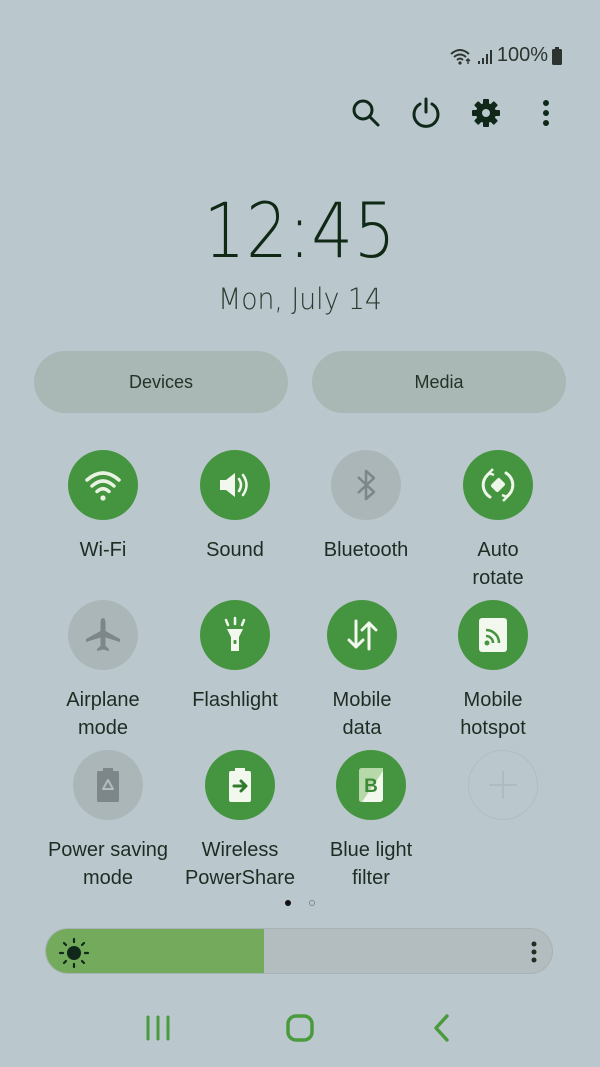  Describe the element at coordinates (498, 521) in the screenshot. I see `tile-auto-rotate: Auto rotate` at that location.